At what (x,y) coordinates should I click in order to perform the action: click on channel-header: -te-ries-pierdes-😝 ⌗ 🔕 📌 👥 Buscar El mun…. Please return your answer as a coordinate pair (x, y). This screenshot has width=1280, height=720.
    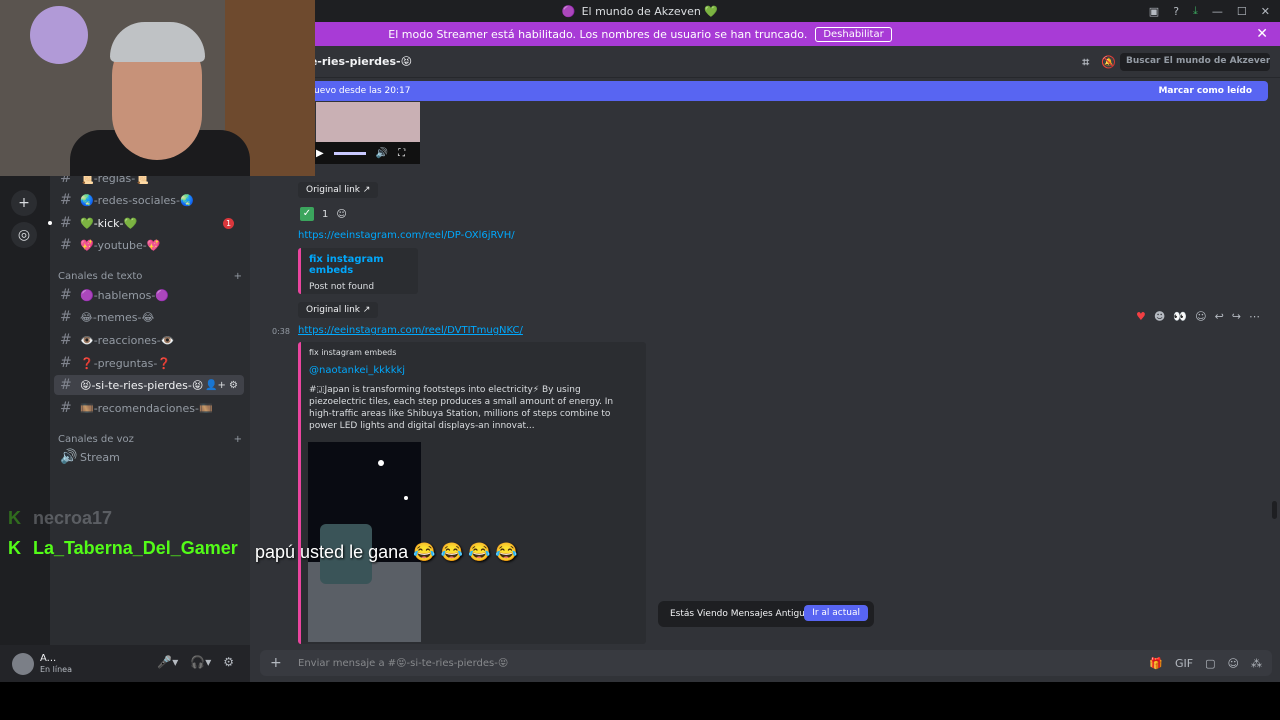
    Looking at the image, I should click on (765, 62).